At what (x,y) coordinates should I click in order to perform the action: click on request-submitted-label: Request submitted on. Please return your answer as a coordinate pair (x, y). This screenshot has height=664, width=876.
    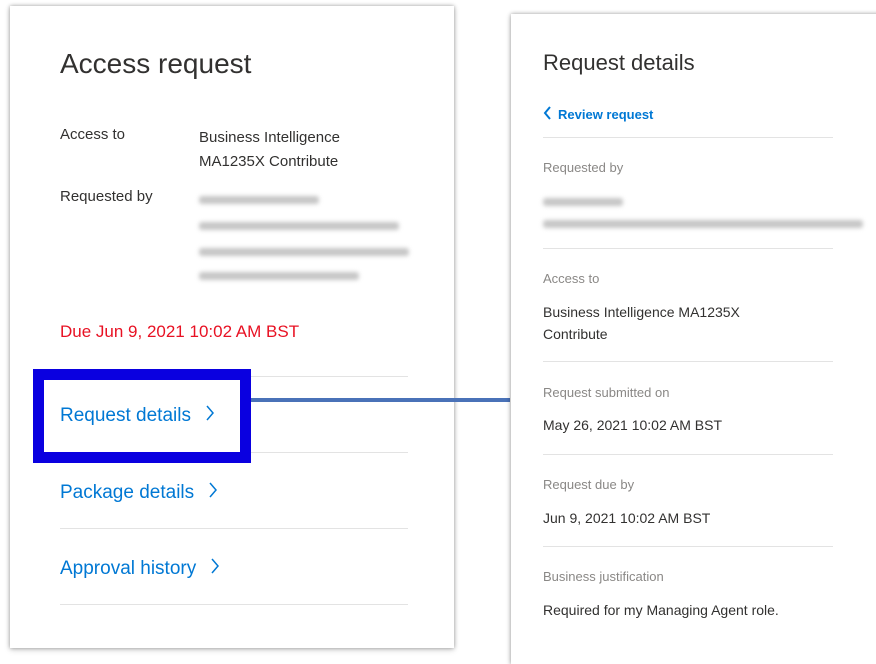
    Looking at the image, I should click on (606, 392).